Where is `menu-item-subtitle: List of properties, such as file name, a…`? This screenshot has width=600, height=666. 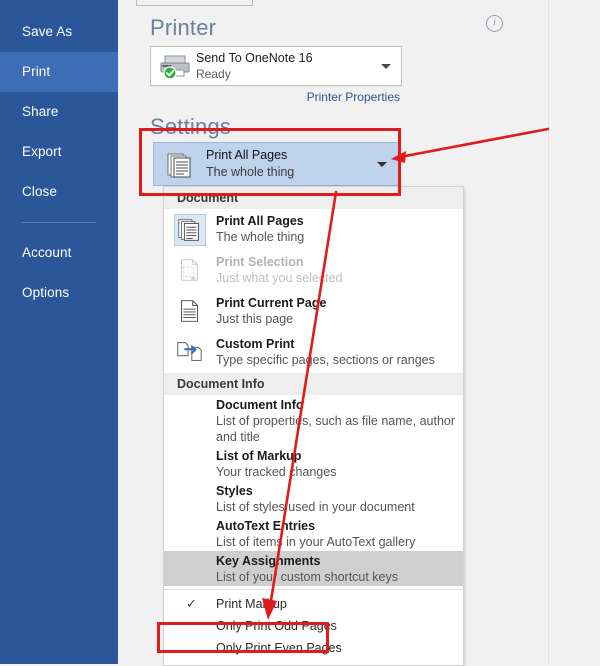 menu-item-subtitle: List of properties, such as file name, a… is located at coordinates (336, 429).